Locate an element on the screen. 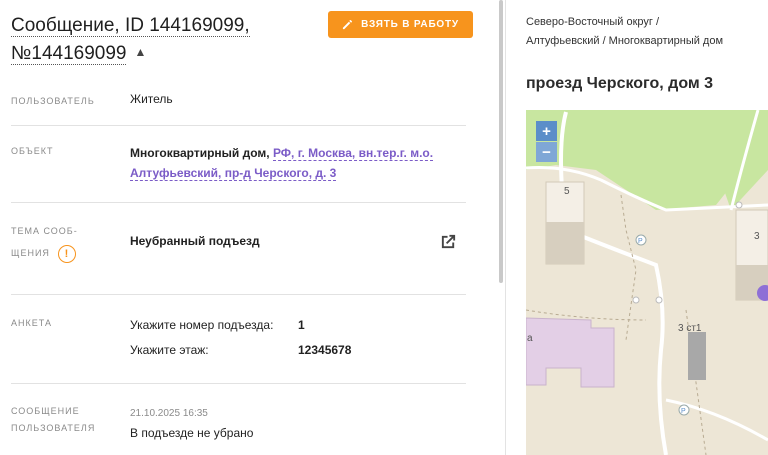 The image size is (768, 455). user-message-label-line1: СООБЩЕНИЕ is located at coordinates (45, 411).